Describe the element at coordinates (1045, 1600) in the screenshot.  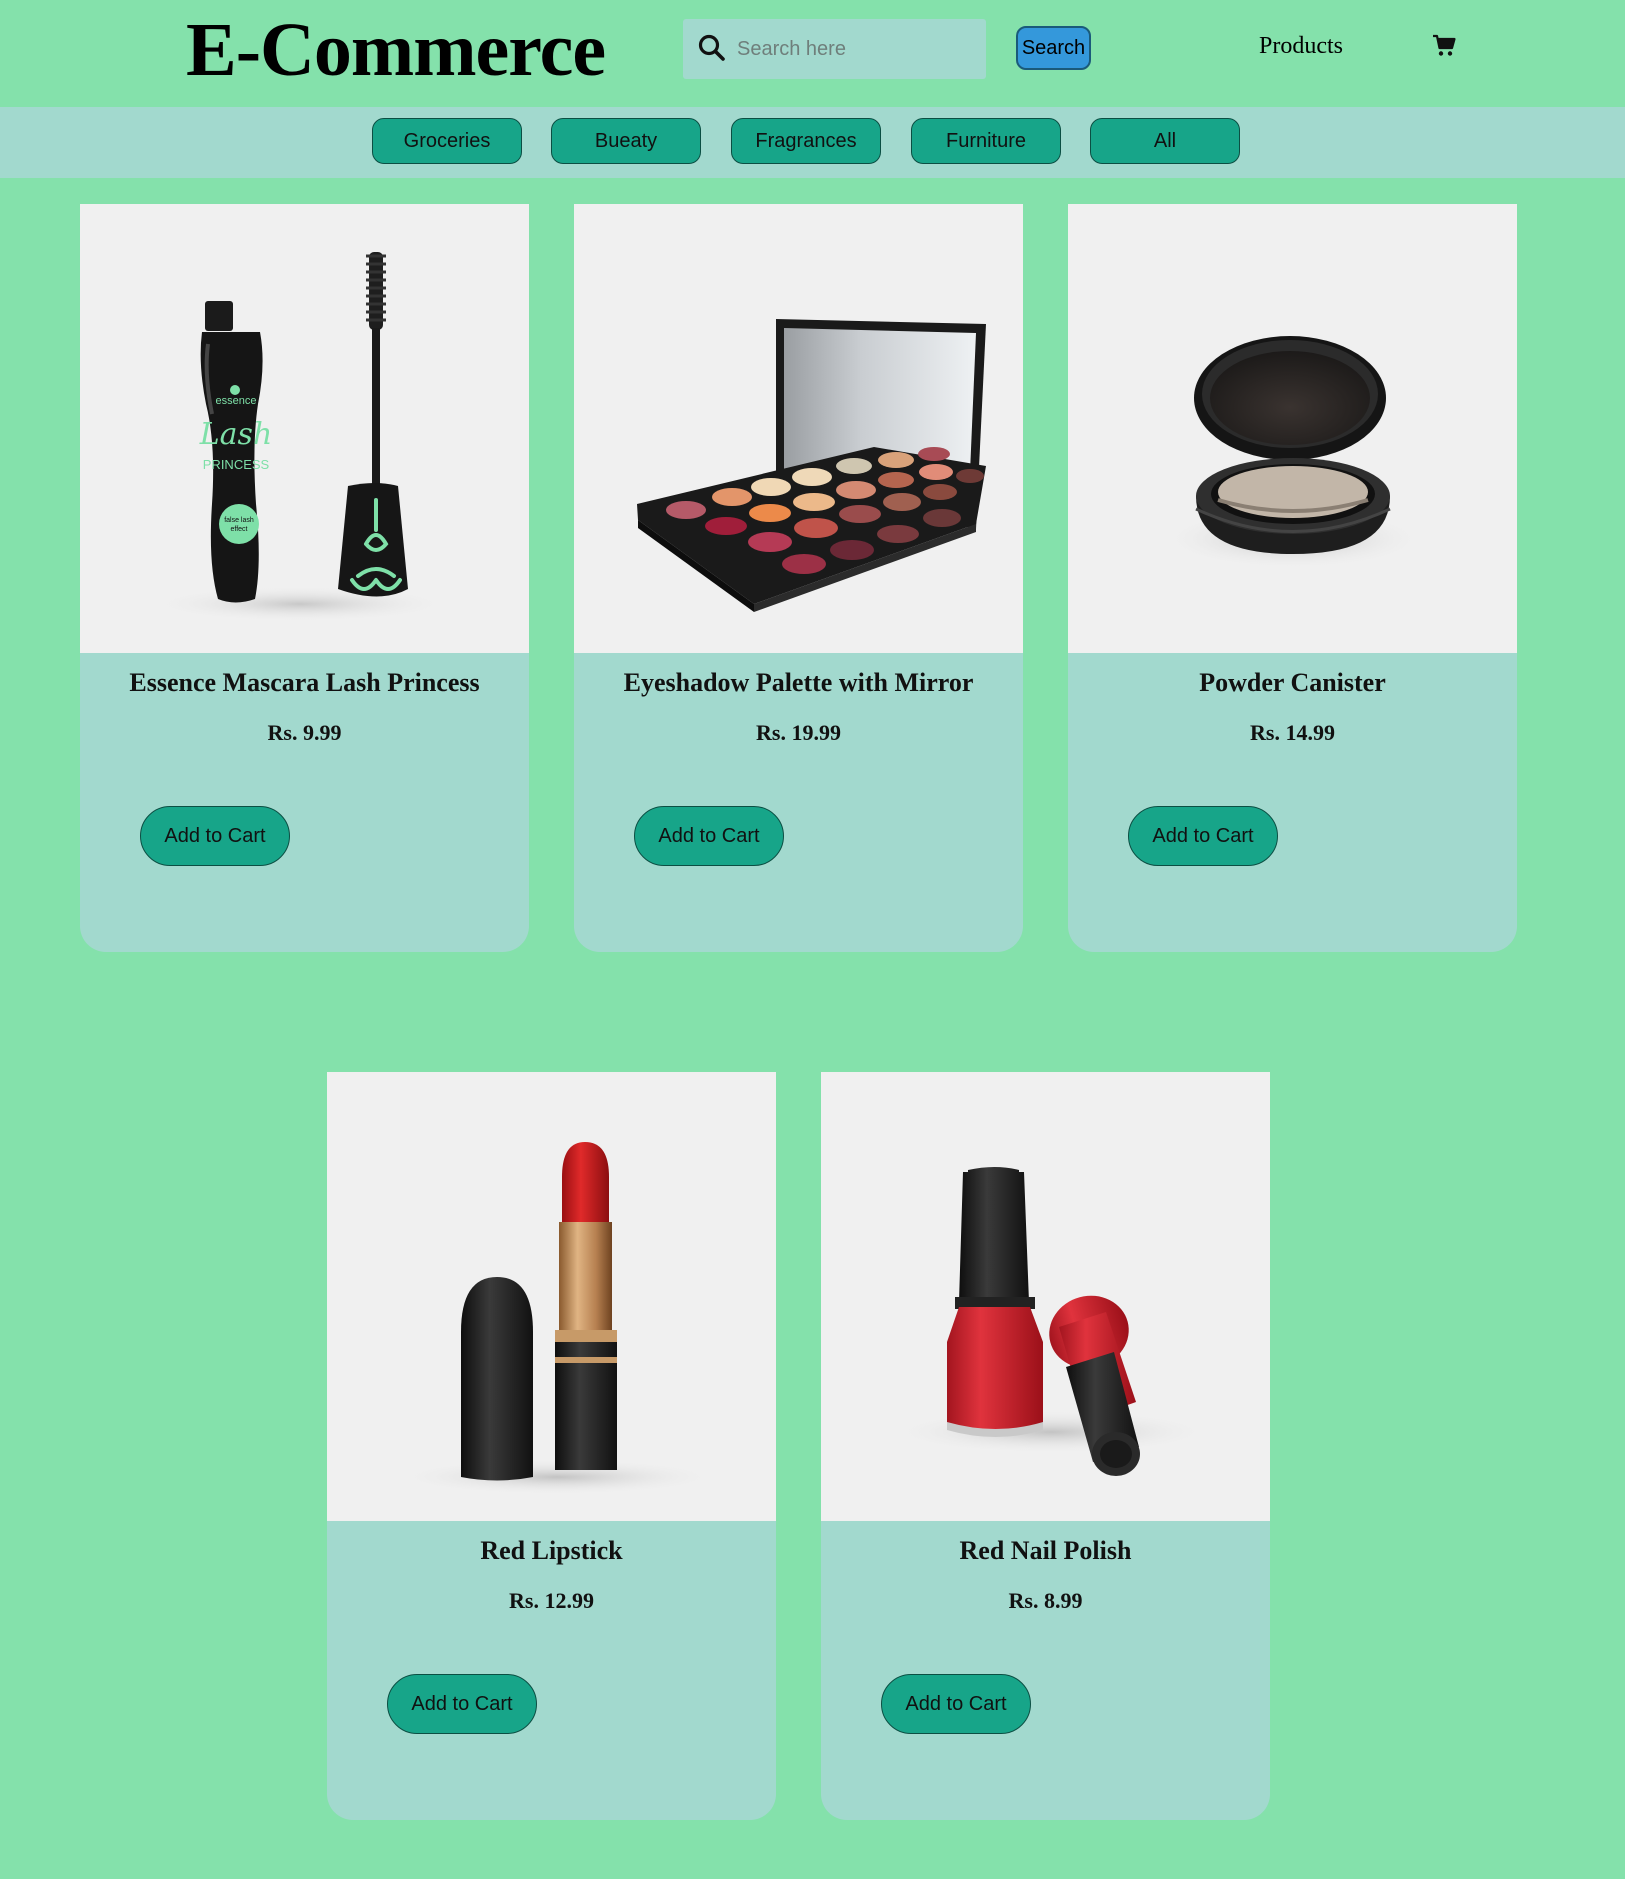
I see `product-price: Rs. 8.99` at that location.